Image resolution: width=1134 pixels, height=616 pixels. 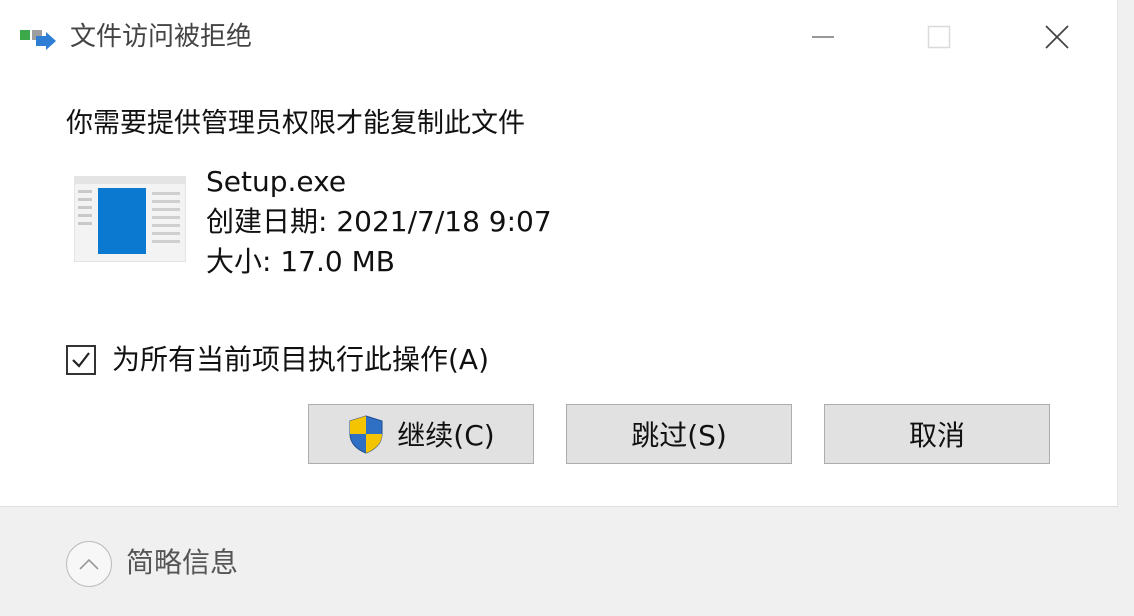 I want to click on maximize-button, so click(x=939, y=37).